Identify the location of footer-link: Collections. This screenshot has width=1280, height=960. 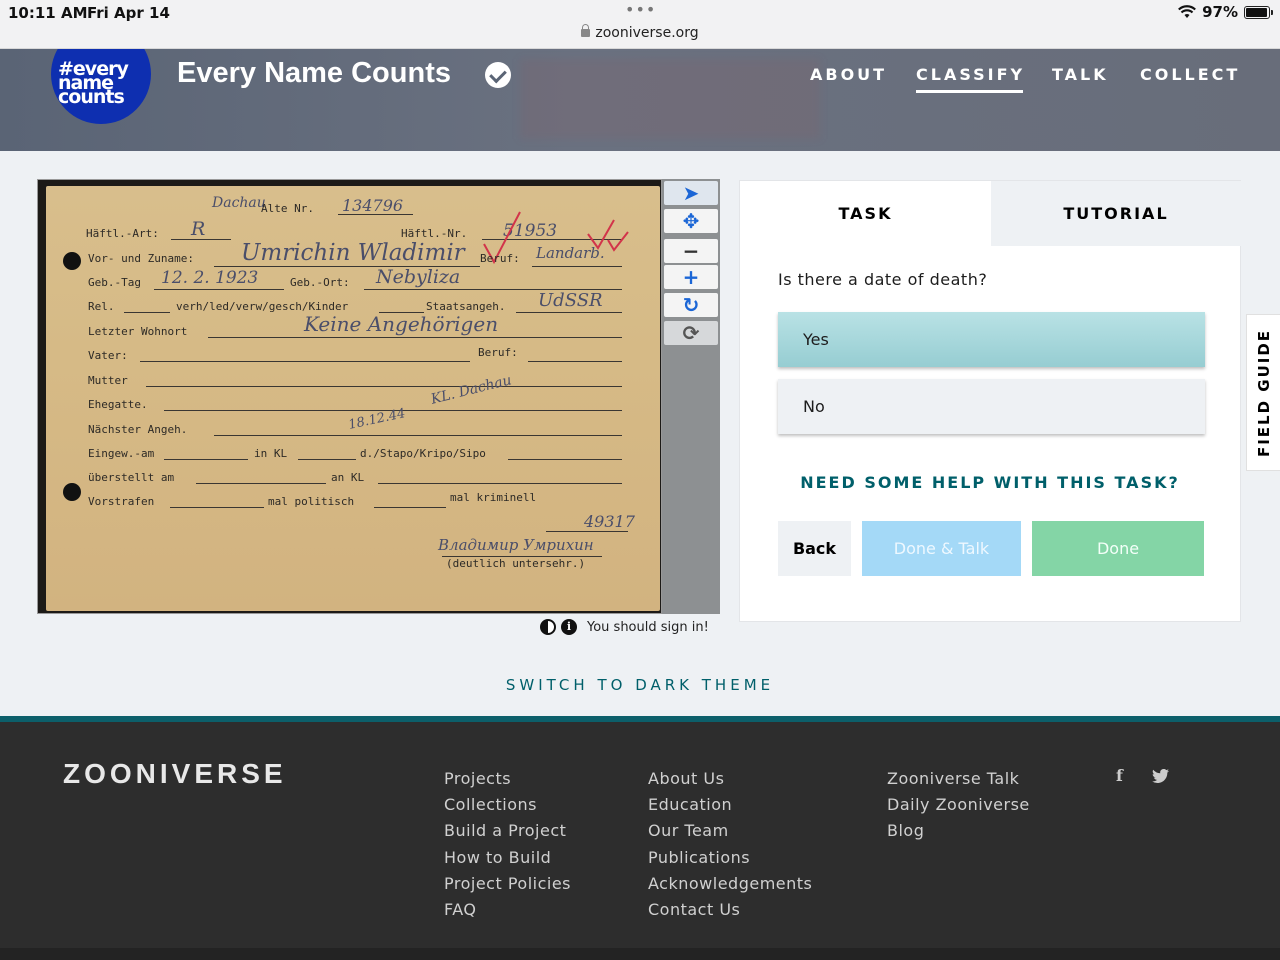
(507, 805).